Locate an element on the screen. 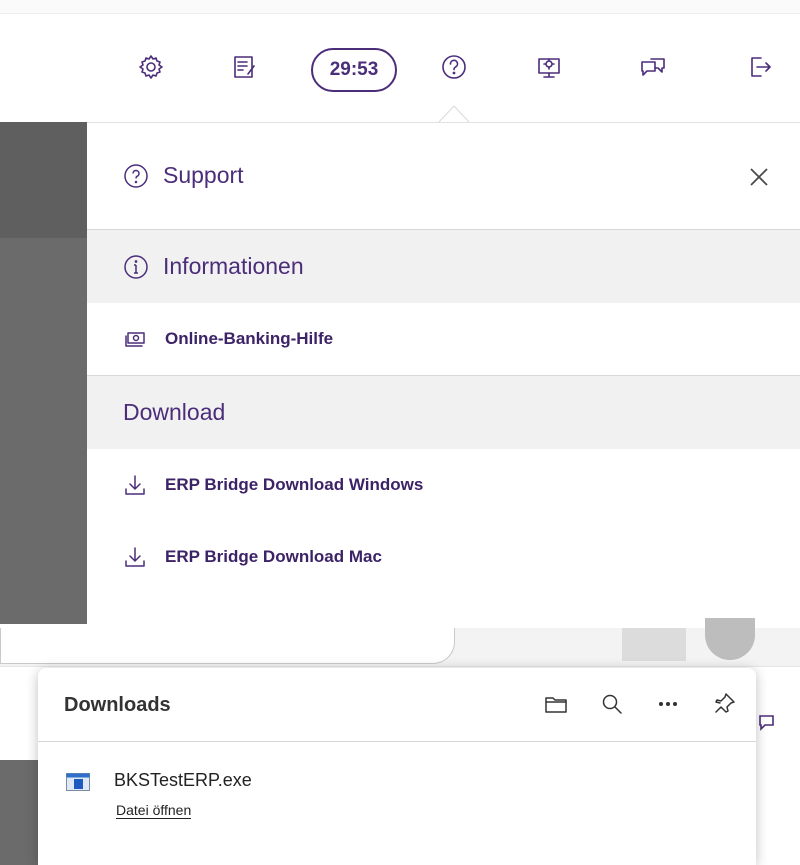 Image resolution: width=800 pixels, height=865 pixels. support-title: Support is located at coordinates (183, 175).